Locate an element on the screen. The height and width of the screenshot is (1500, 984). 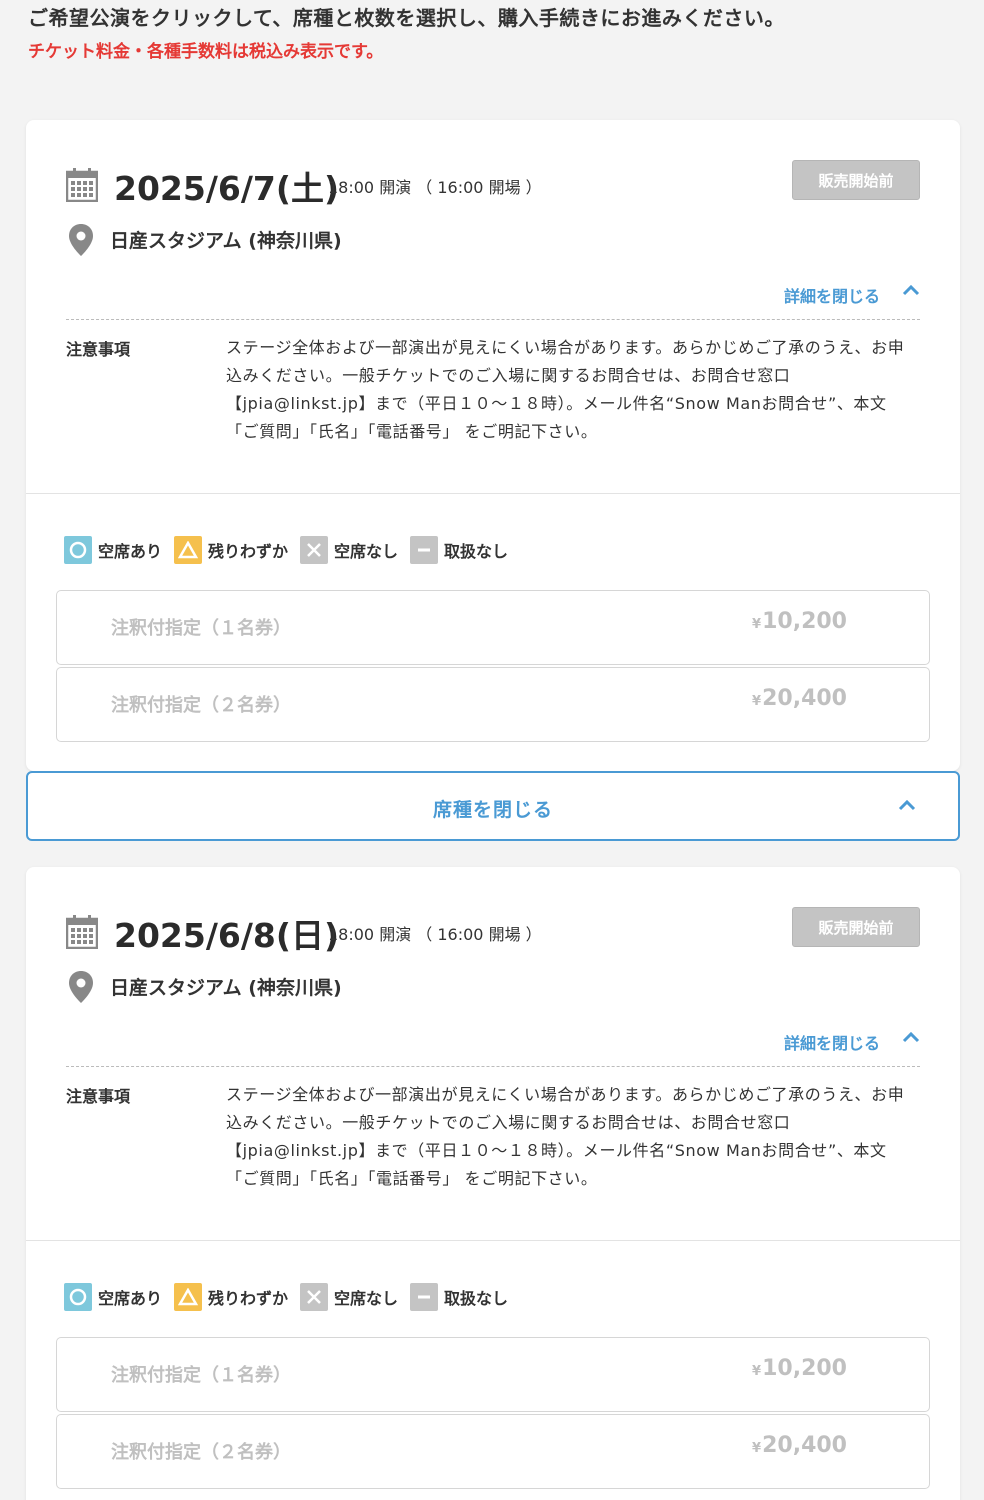
close-seat-types-label: 席種を閉じる is located at coordinates (492, 810).